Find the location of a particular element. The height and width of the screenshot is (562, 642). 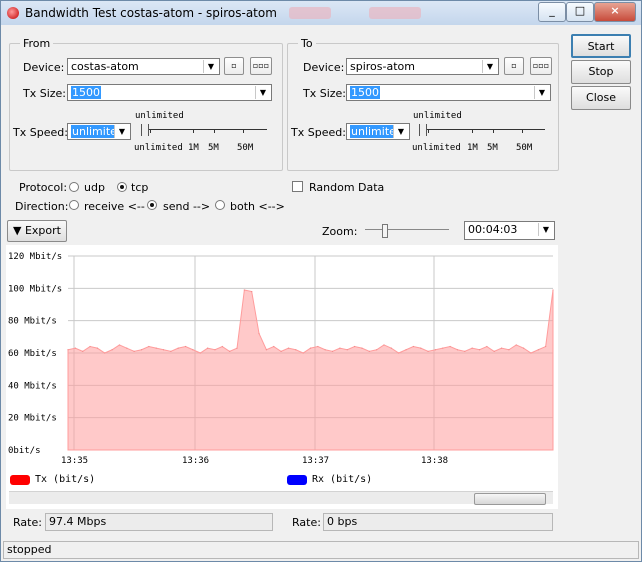

from-speed-tick-label: 50M is located at coordinates (245, 148).